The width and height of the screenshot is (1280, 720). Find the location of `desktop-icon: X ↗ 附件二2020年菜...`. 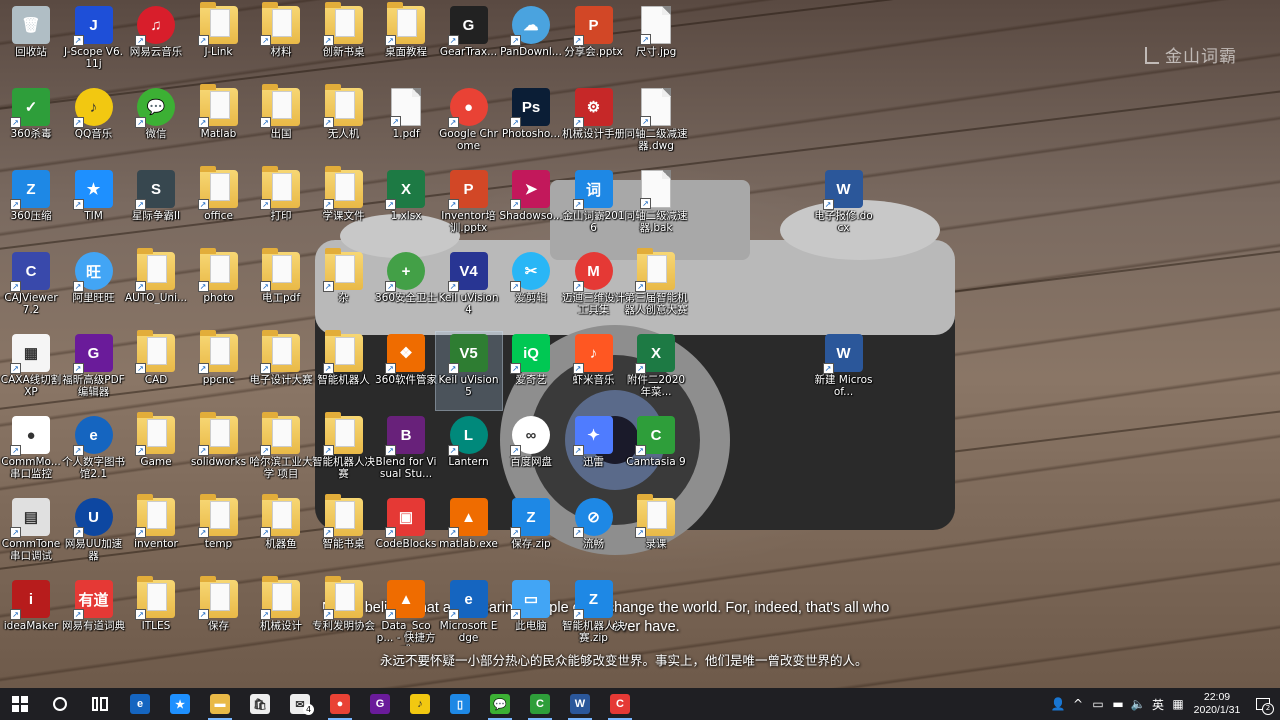

desktop-icon: X ↗ 附件二2020年菜... is located at coordinates (656, 371).